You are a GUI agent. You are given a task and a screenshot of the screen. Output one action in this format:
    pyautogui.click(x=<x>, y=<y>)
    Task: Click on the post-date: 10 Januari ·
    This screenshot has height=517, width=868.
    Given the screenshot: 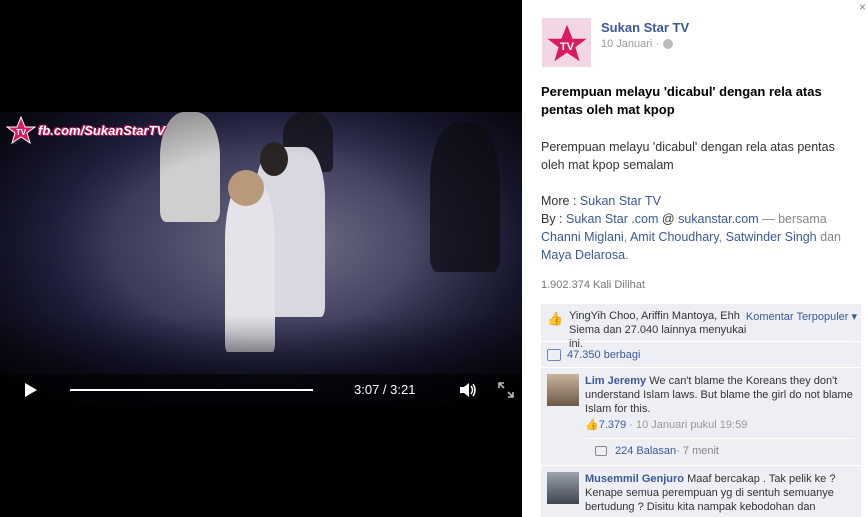 What is the action you would take?
    pyautogui.click(x=637, y=44)
    